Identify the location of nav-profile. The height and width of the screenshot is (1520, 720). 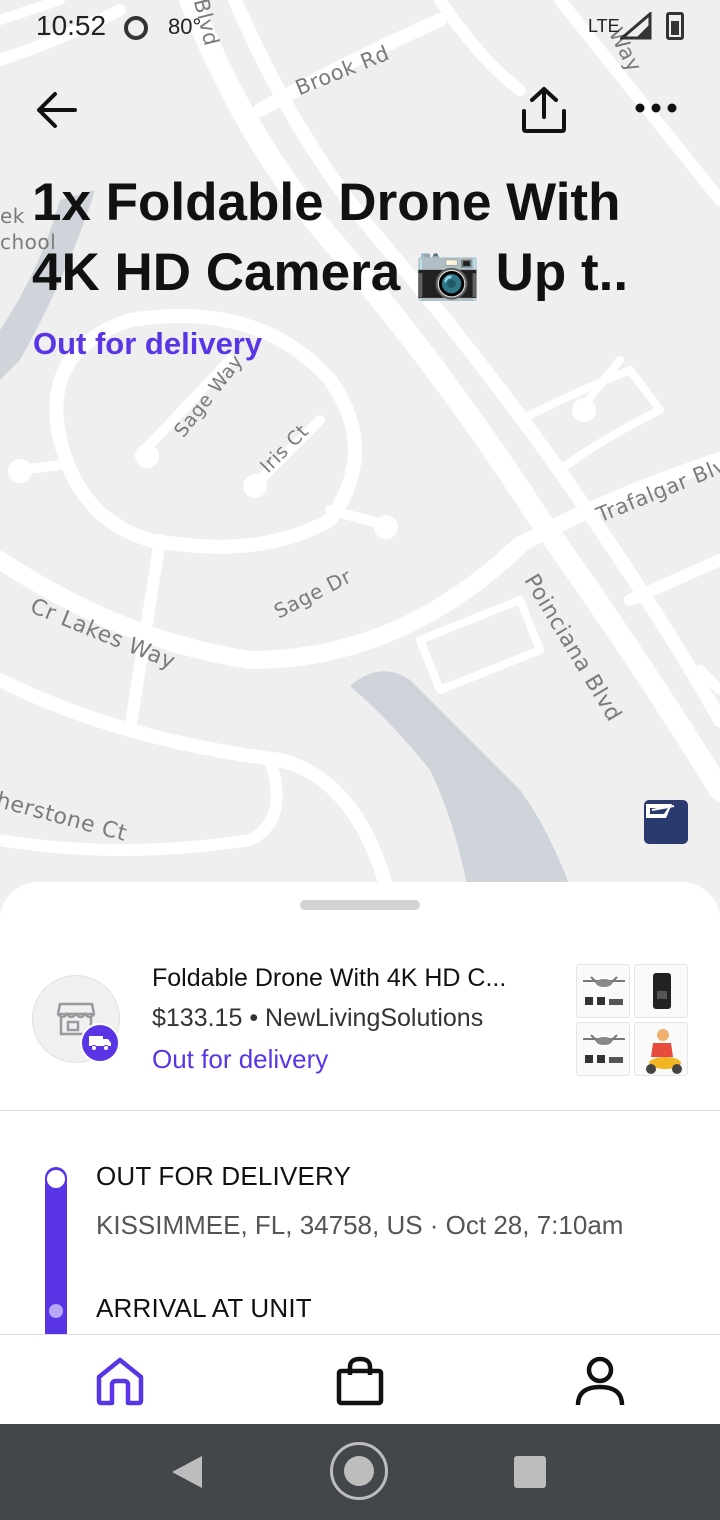
(600, 1381).